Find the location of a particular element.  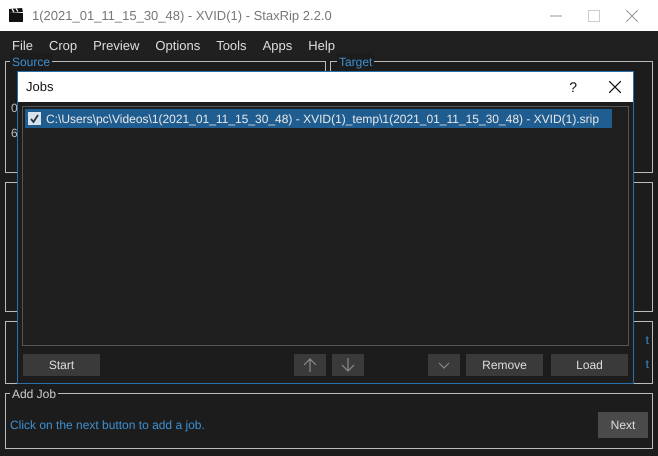

hint-text: Click on the next button to add a job. is located at coordinates (107, 425).